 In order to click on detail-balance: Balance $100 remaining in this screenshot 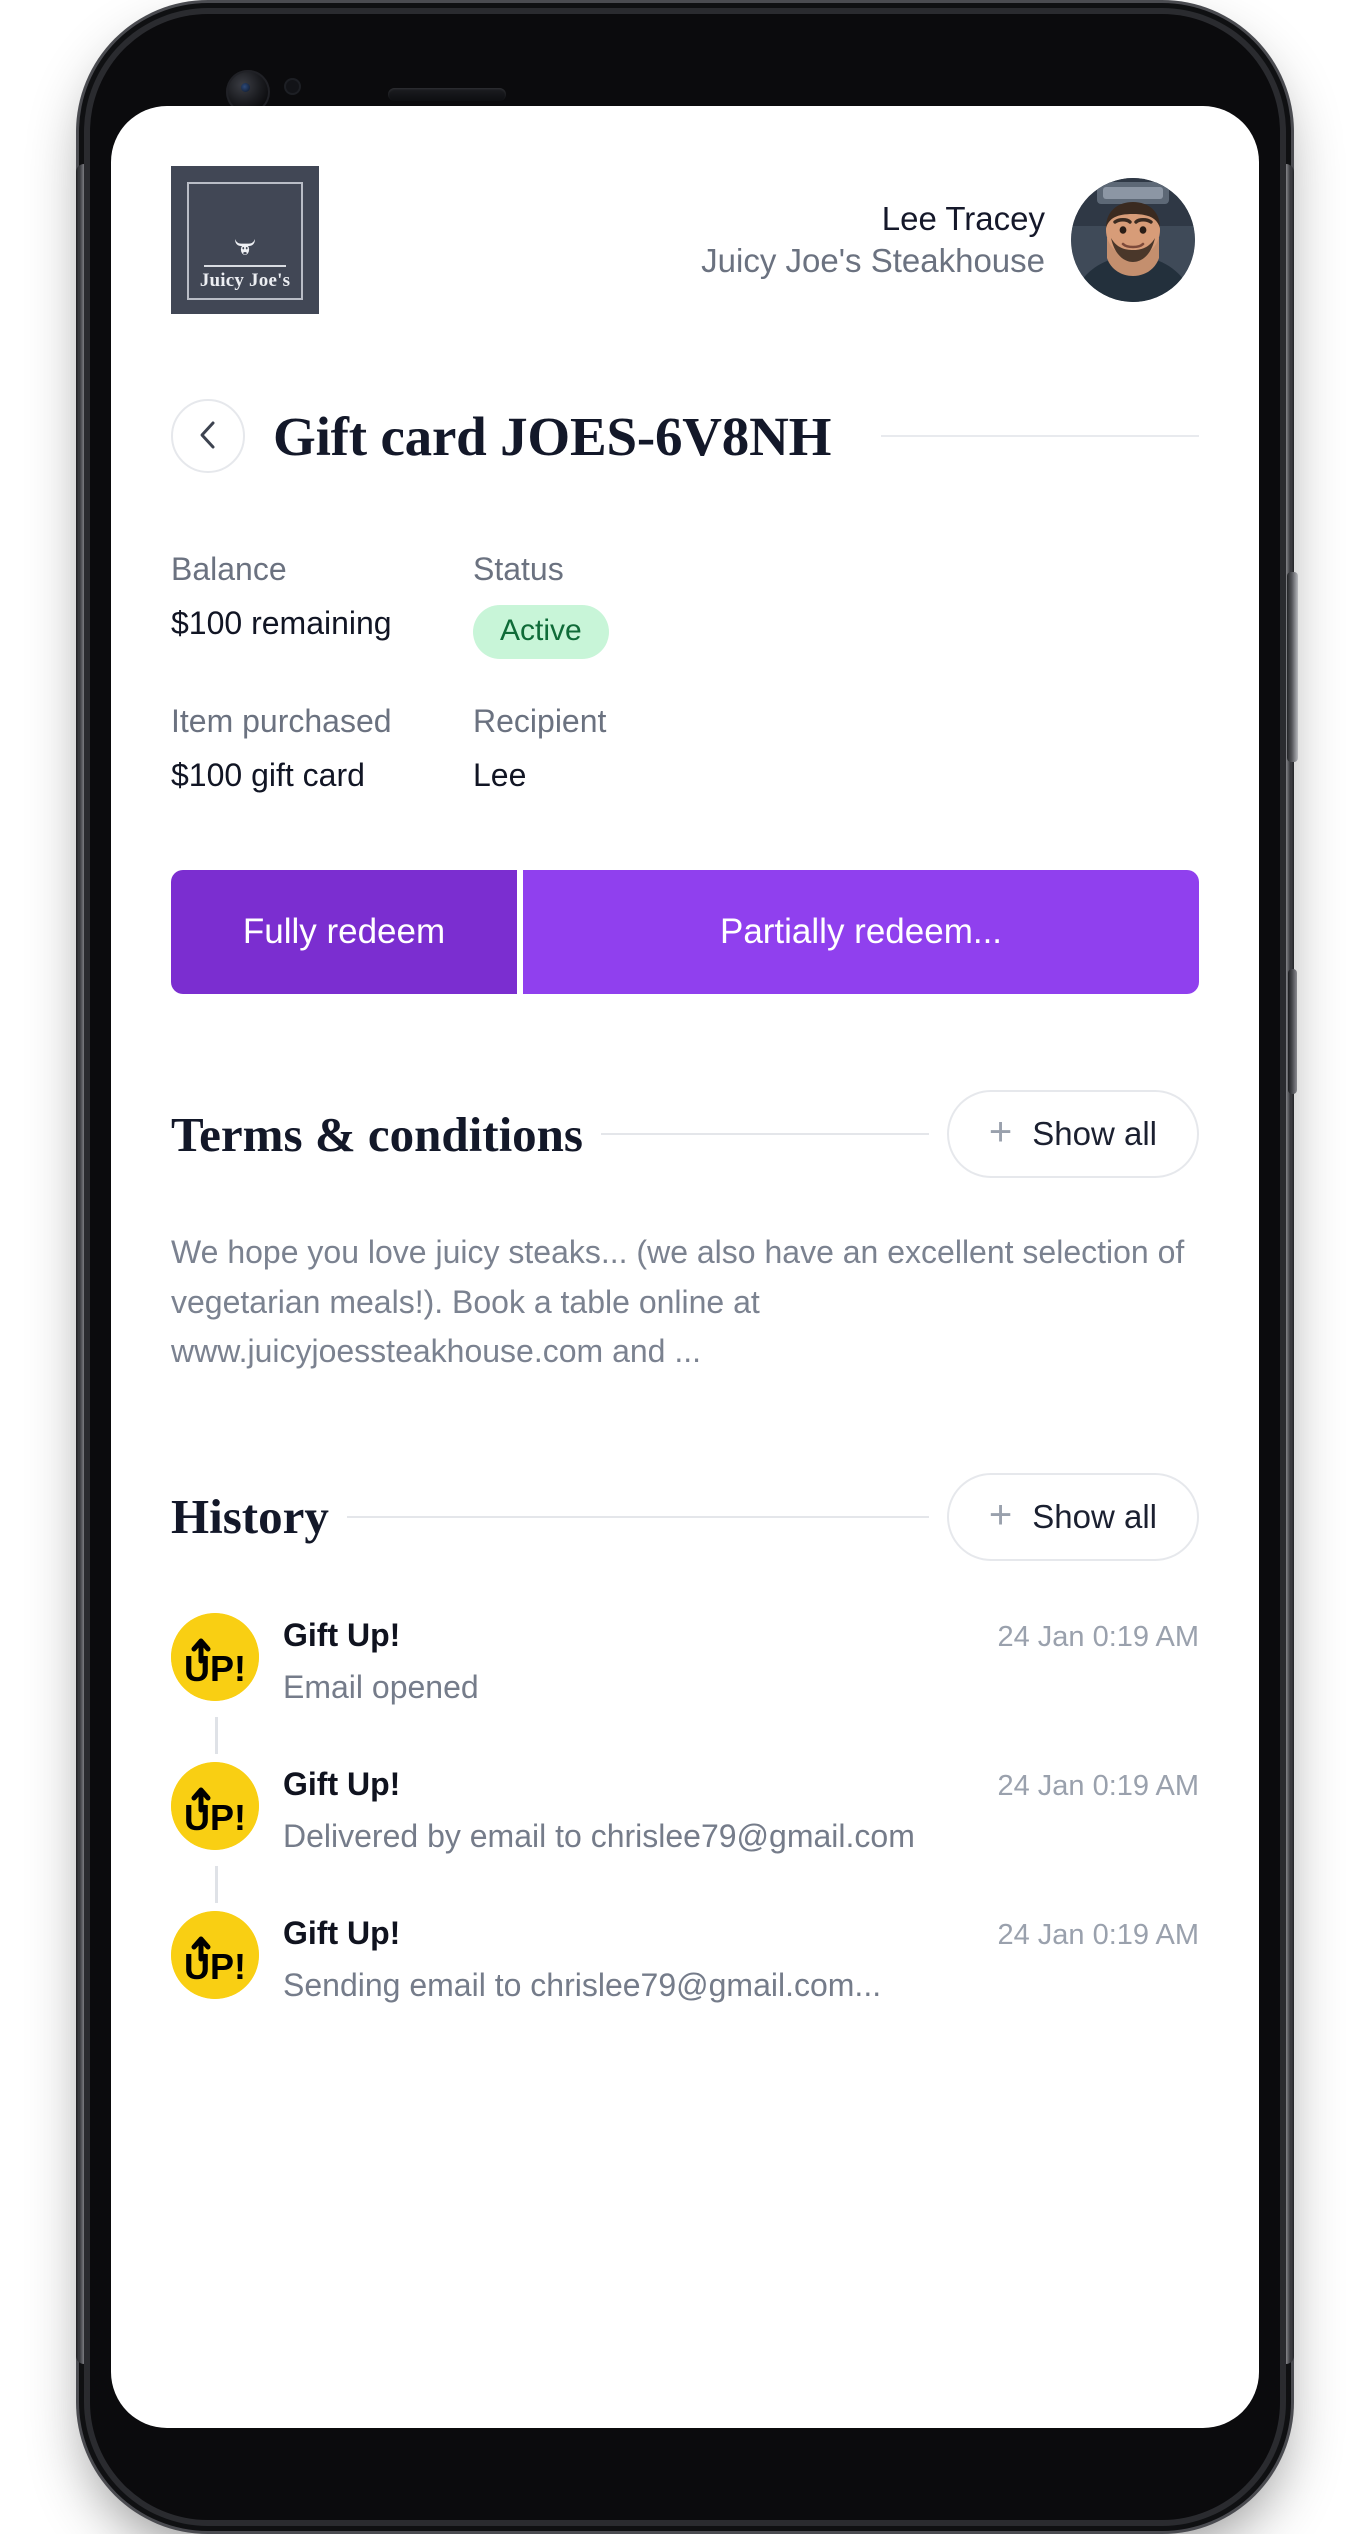, I will do `click(322, 605)`.